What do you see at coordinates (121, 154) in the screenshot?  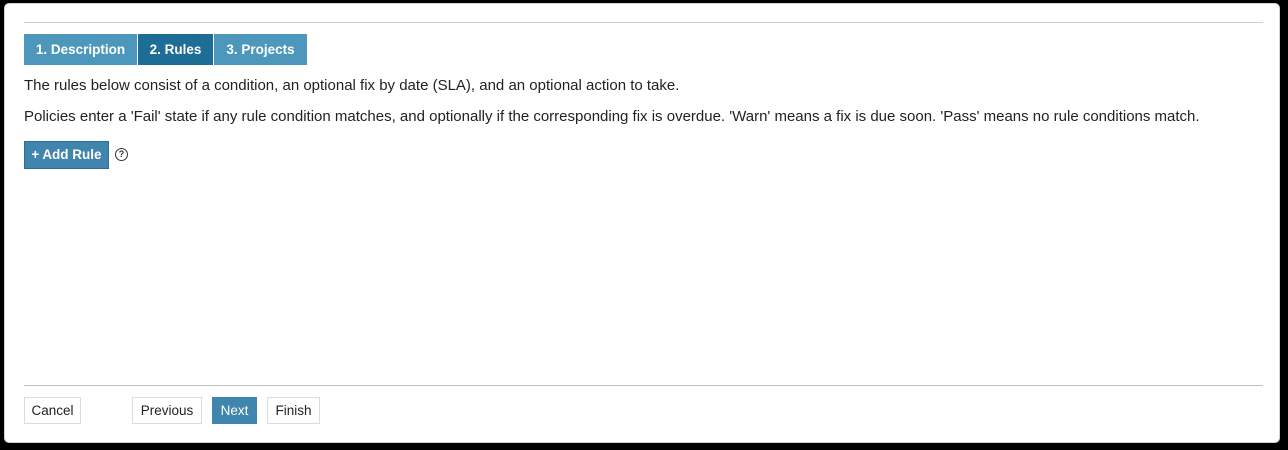 I see `help-icon: ?` at bounding box center [121, 154].